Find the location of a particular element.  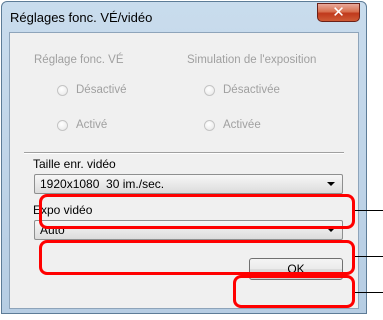

radio-label: Activé is located at coordinates (92, 125).